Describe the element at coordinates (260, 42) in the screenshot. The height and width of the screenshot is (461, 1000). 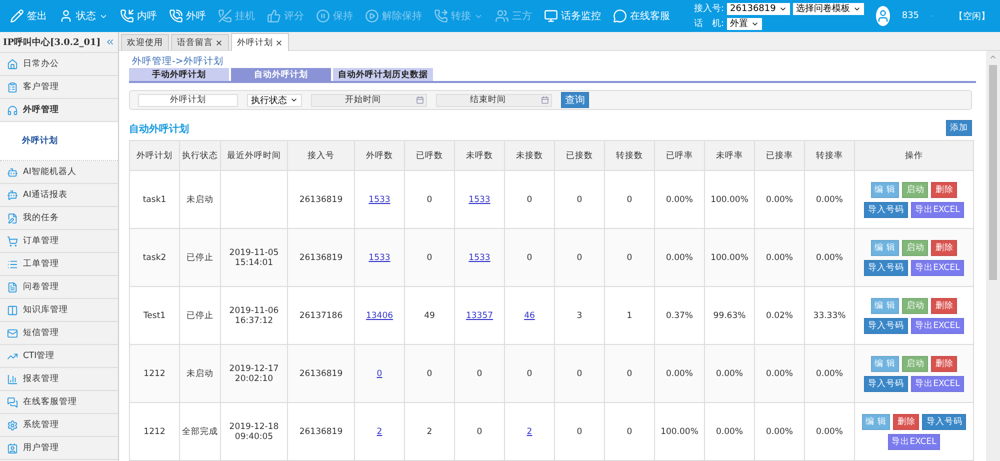
I see `page-tab: 外呼计划` at that location.